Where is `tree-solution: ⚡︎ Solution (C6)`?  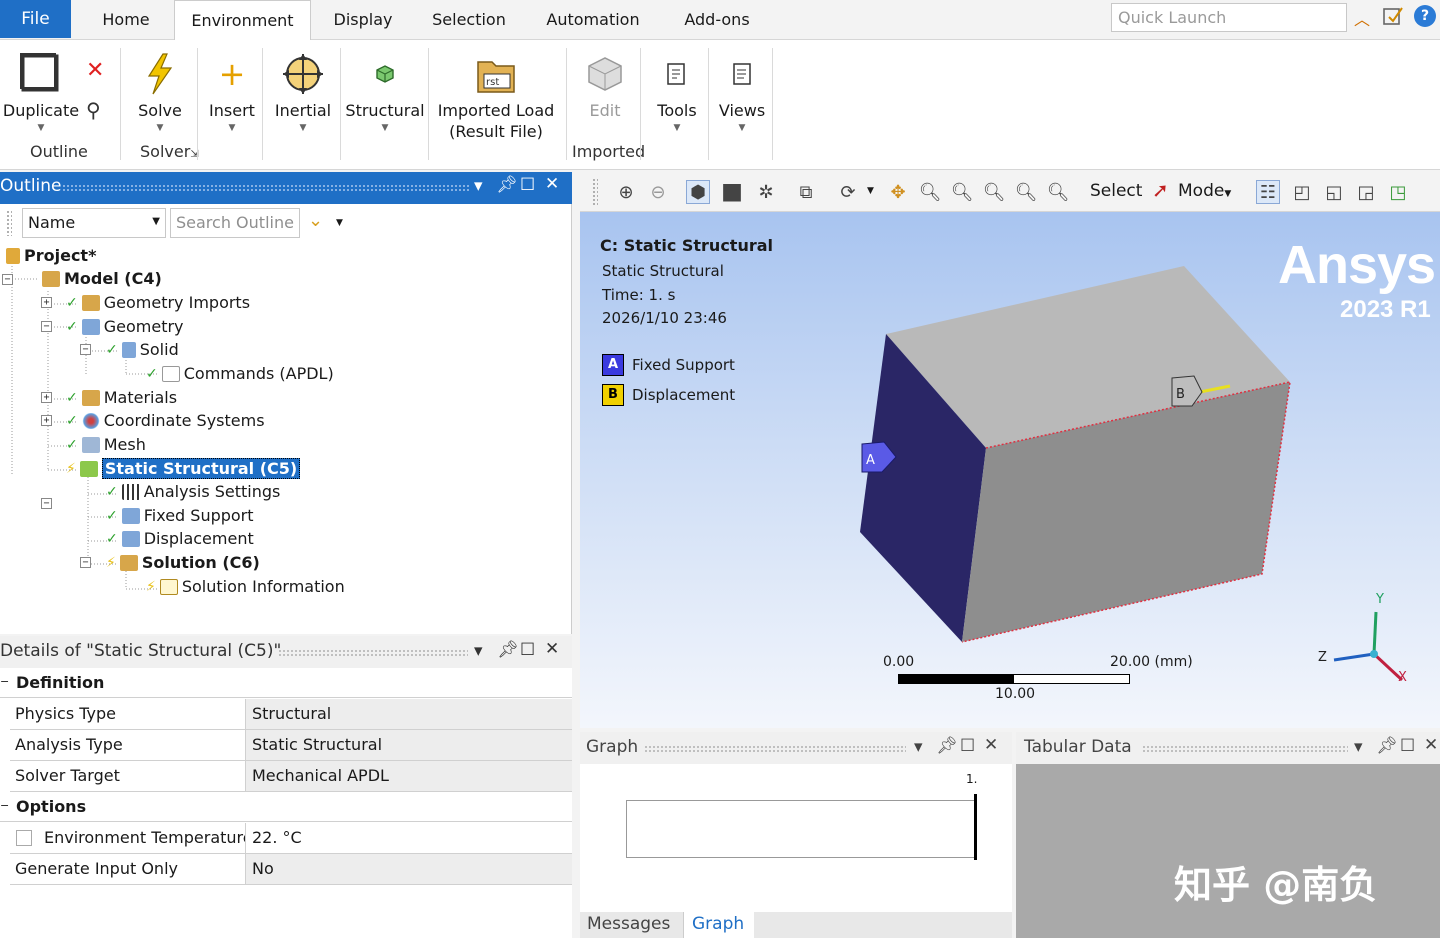 tree-solution: ⚡︎ Solution (C6) is located at coordinates (183, 562).